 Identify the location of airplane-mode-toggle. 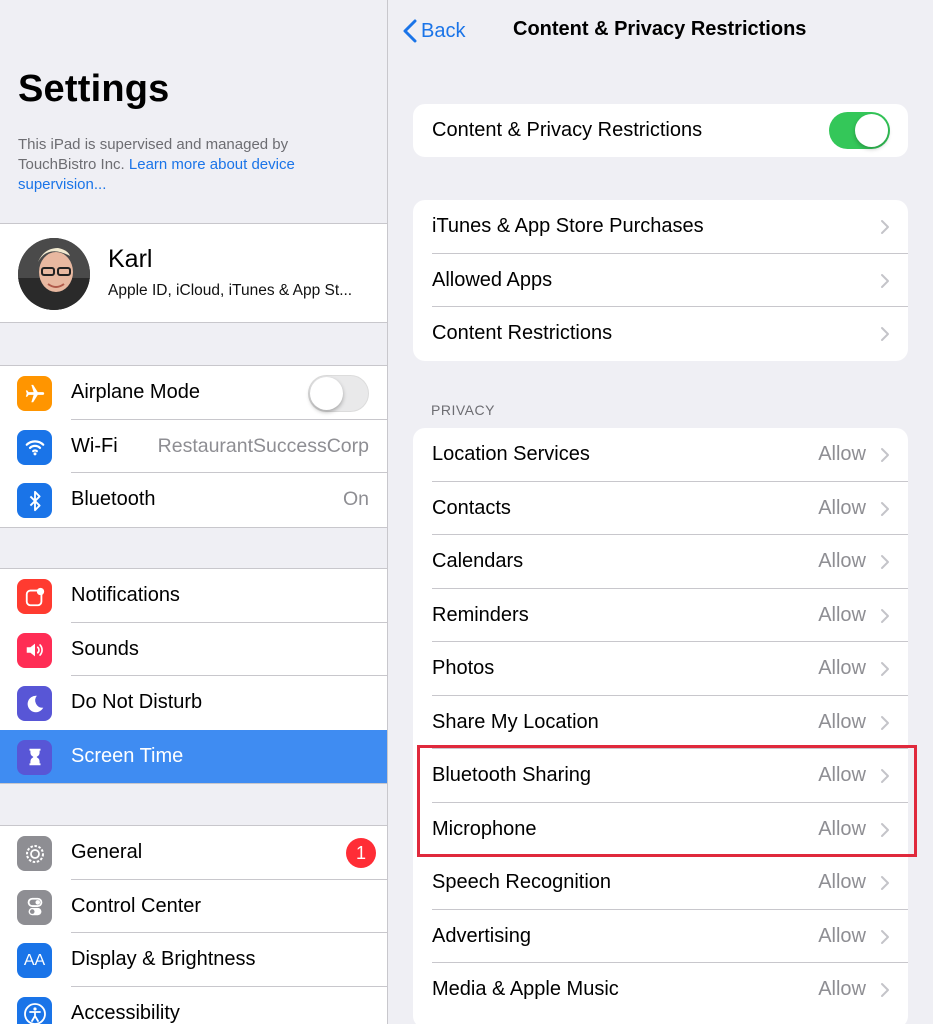
(338, 393).